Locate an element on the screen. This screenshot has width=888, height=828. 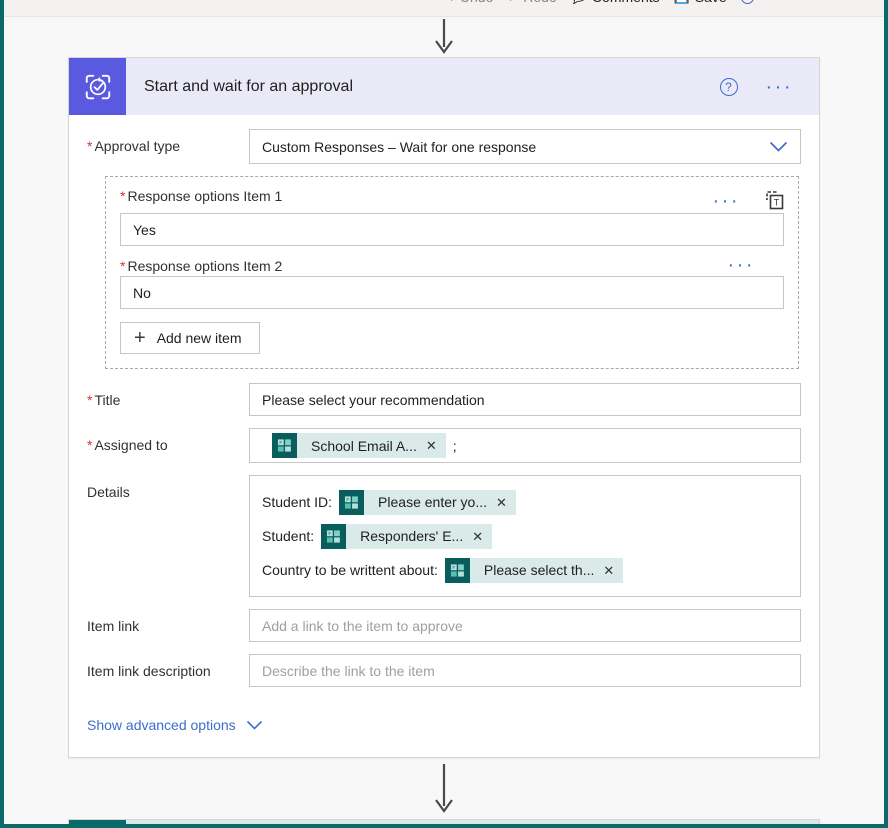
help-icon: ? is located at coordinates (728, 86).